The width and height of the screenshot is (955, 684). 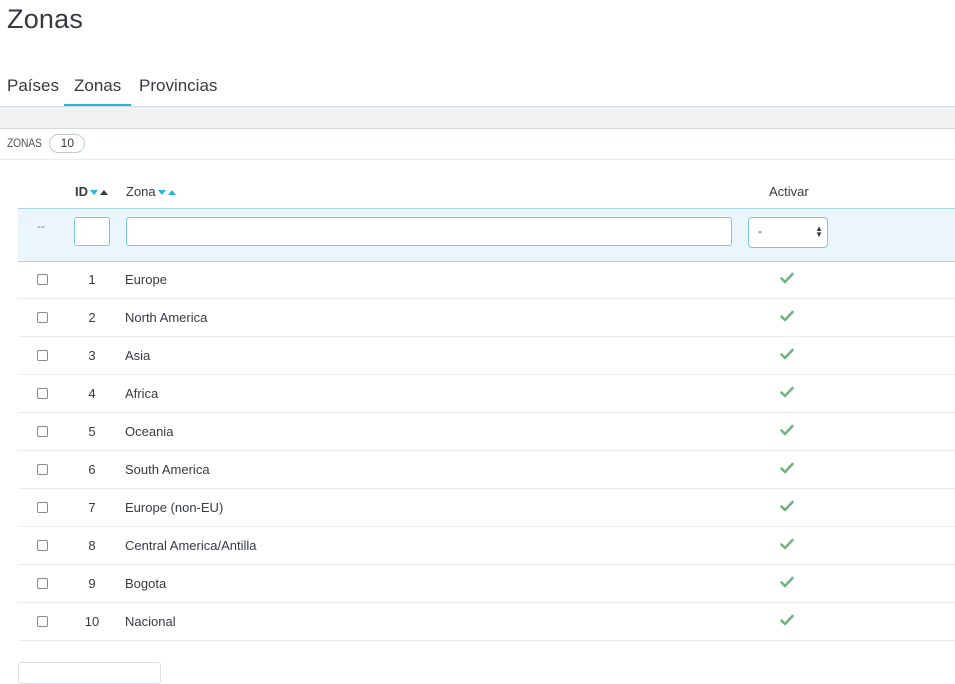 What do you see at coordinates (92, 317) in the screenshot?
I see `row-id: 2` at bounding box center [92, 317].